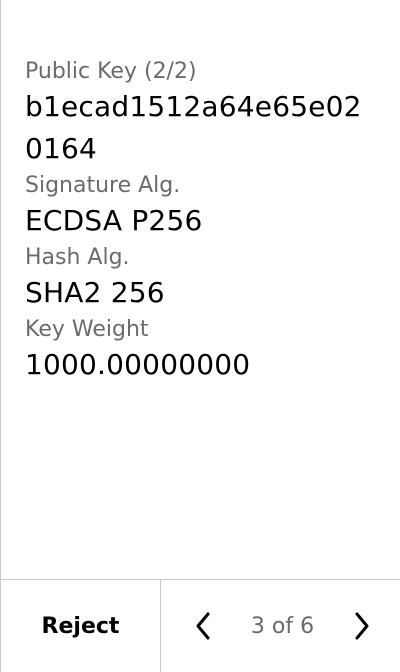  Describe the element at coordinates (77, 257) in the screenshot. I see `hash-alg-label: Hash Alg.` at that location.